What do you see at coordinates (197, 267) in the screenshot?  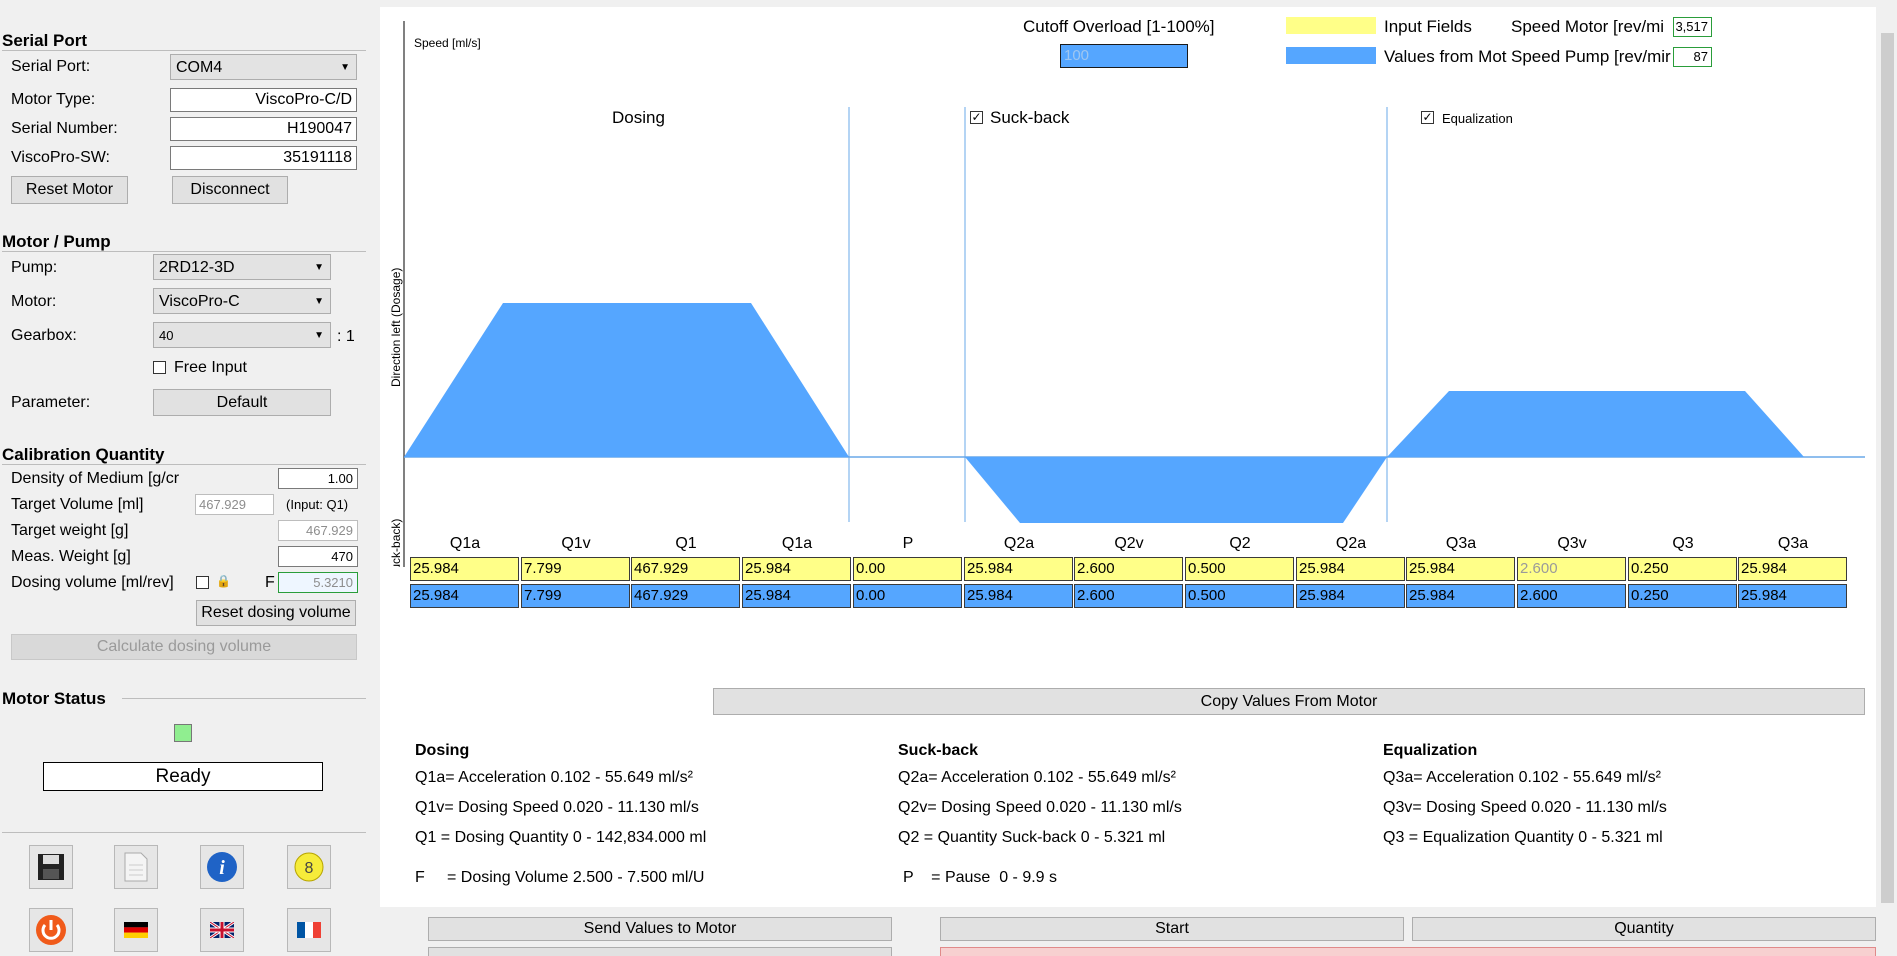 I see `pump-value: 2RD12-3D` at bounding box center [197, 267].